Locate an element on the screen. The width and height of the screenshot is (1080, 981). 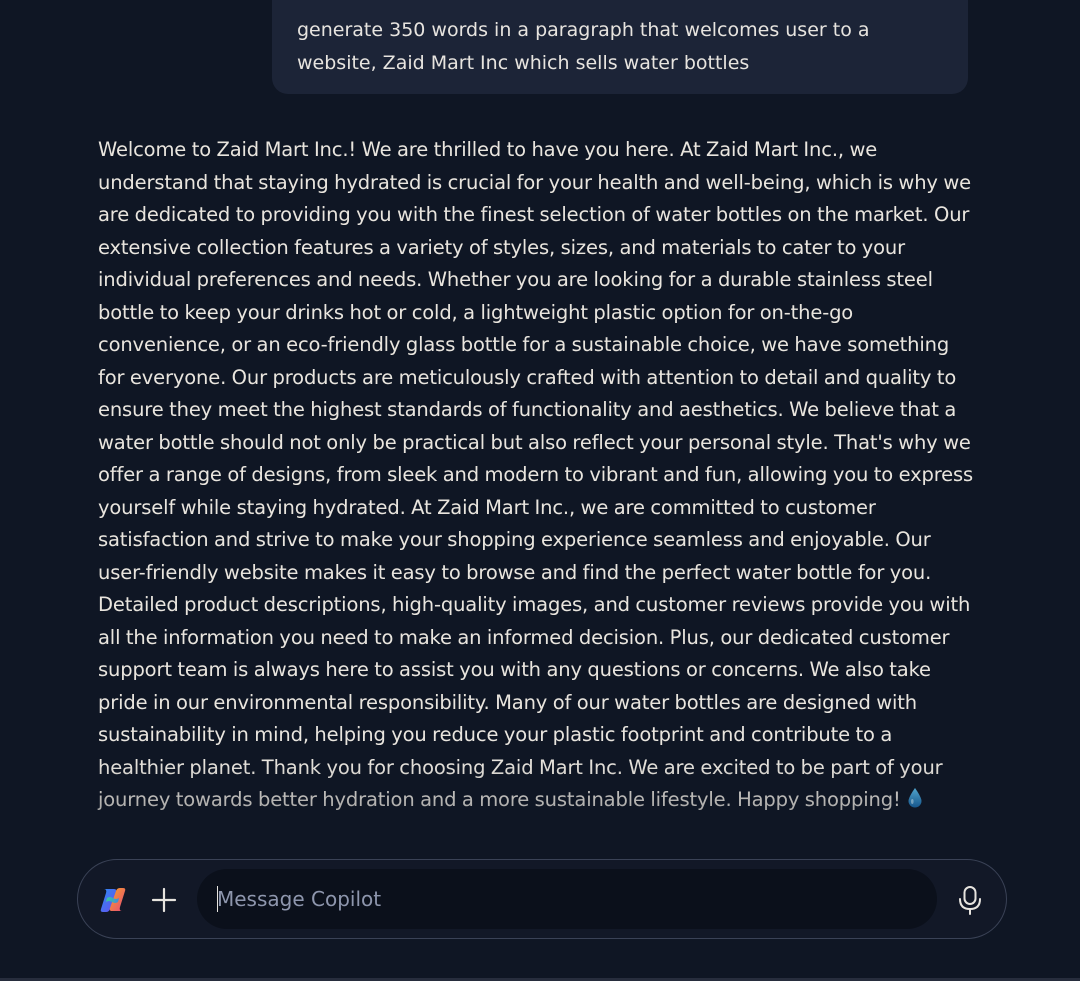
message-input is located at coordinates (567, 899).